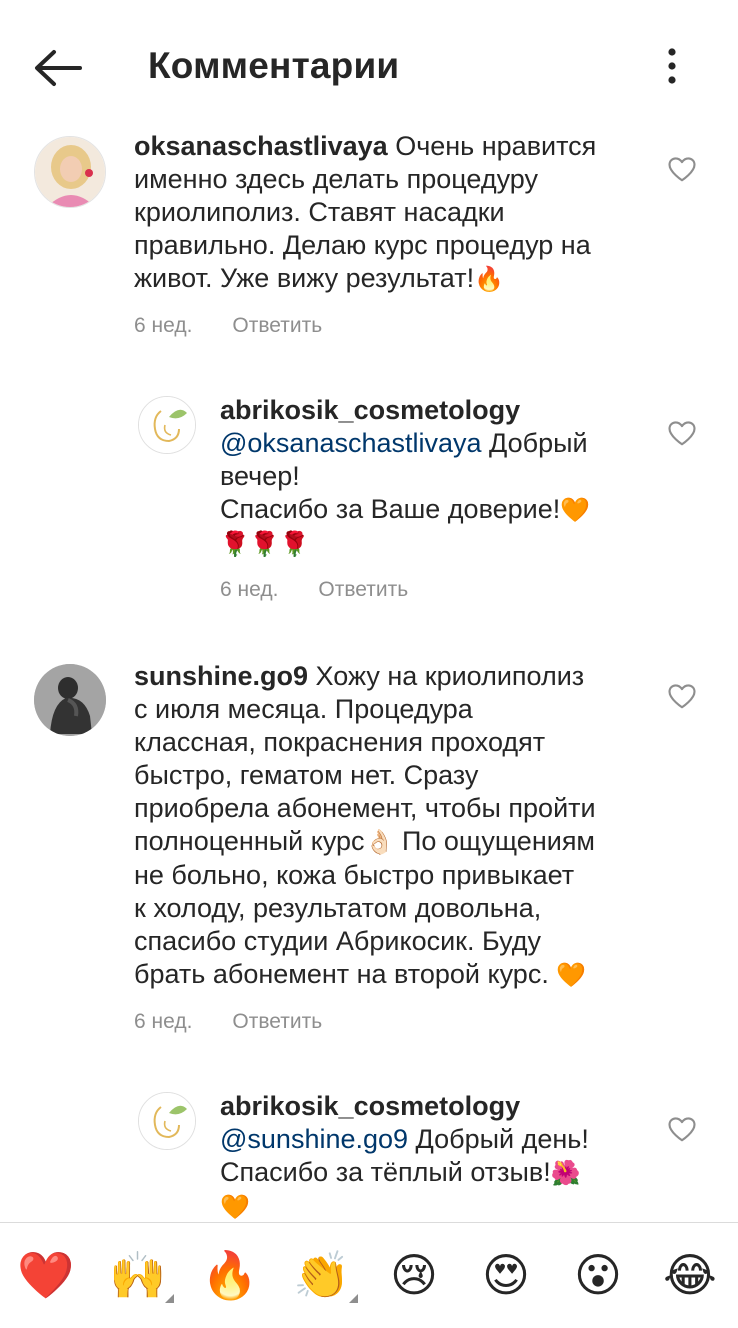 The height and width of the screenshot is (1328, 738). I want to click on page-title: Комментарии, so click(274, 65).